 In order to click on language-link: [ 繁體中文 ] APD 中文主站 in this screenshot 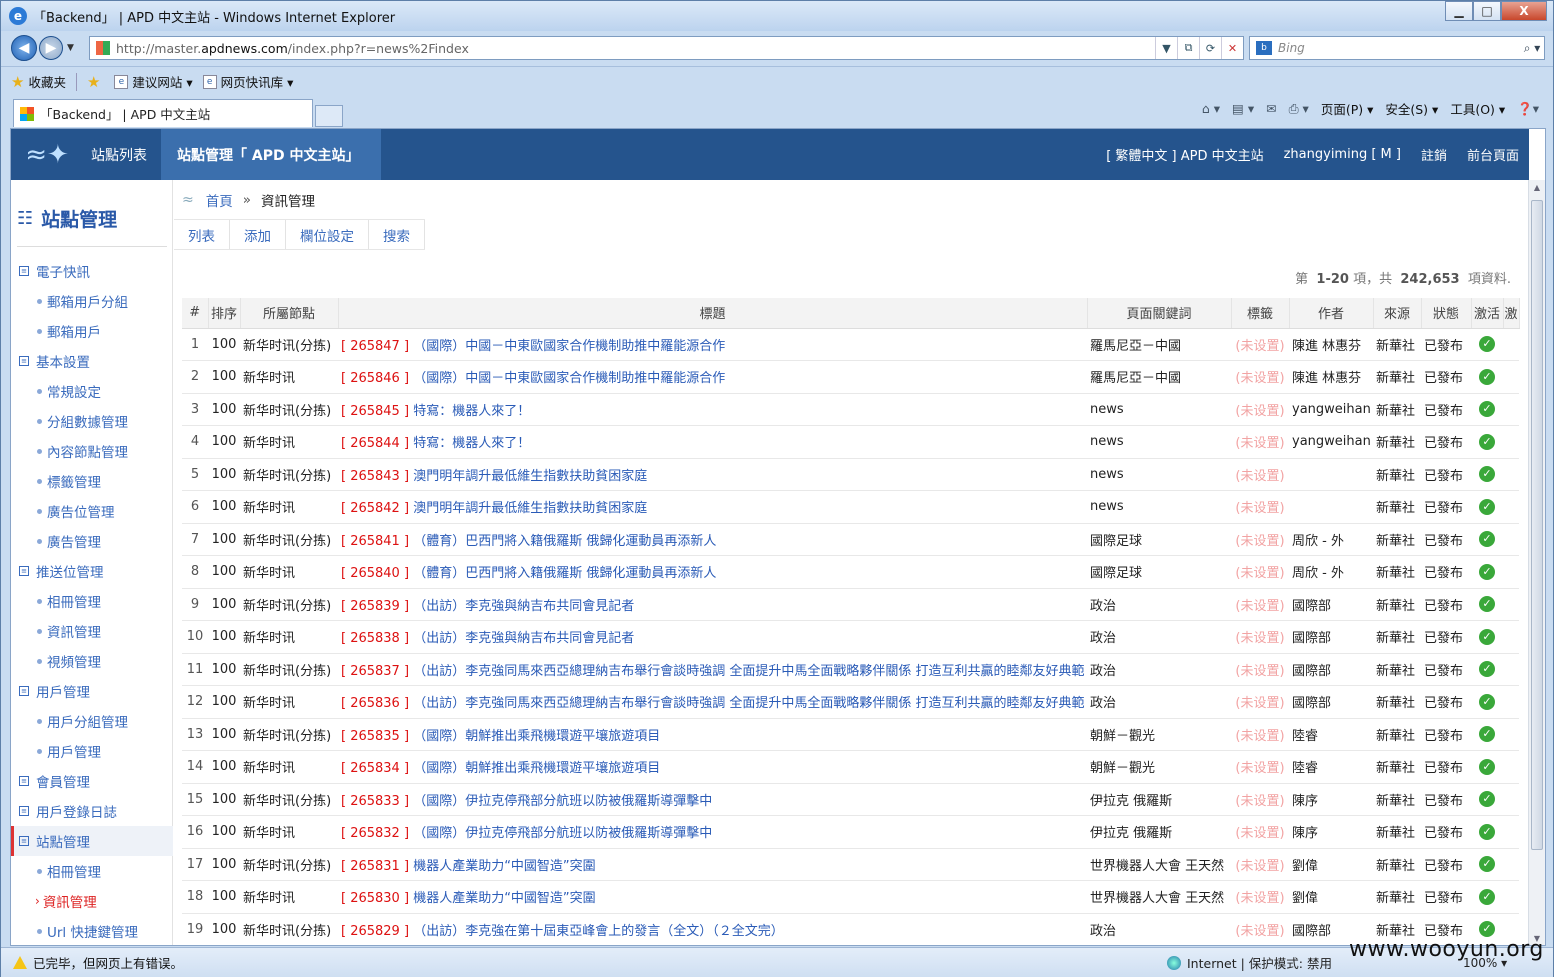, I will do `click(1184, 154)`.